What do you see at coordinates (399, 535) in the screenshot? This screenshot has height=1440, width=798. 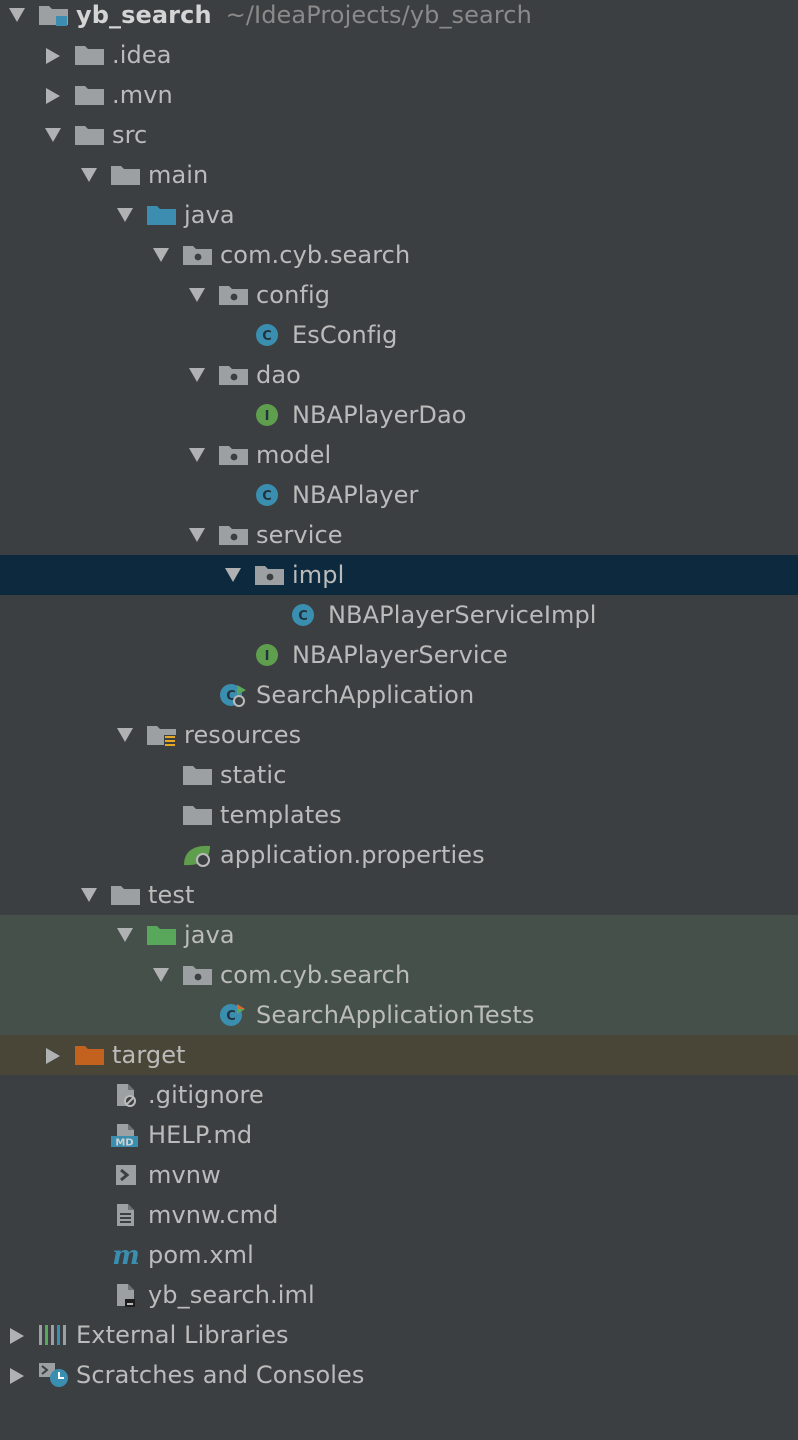 I see `tree-row-service: service` at bounding box center [399, 535].